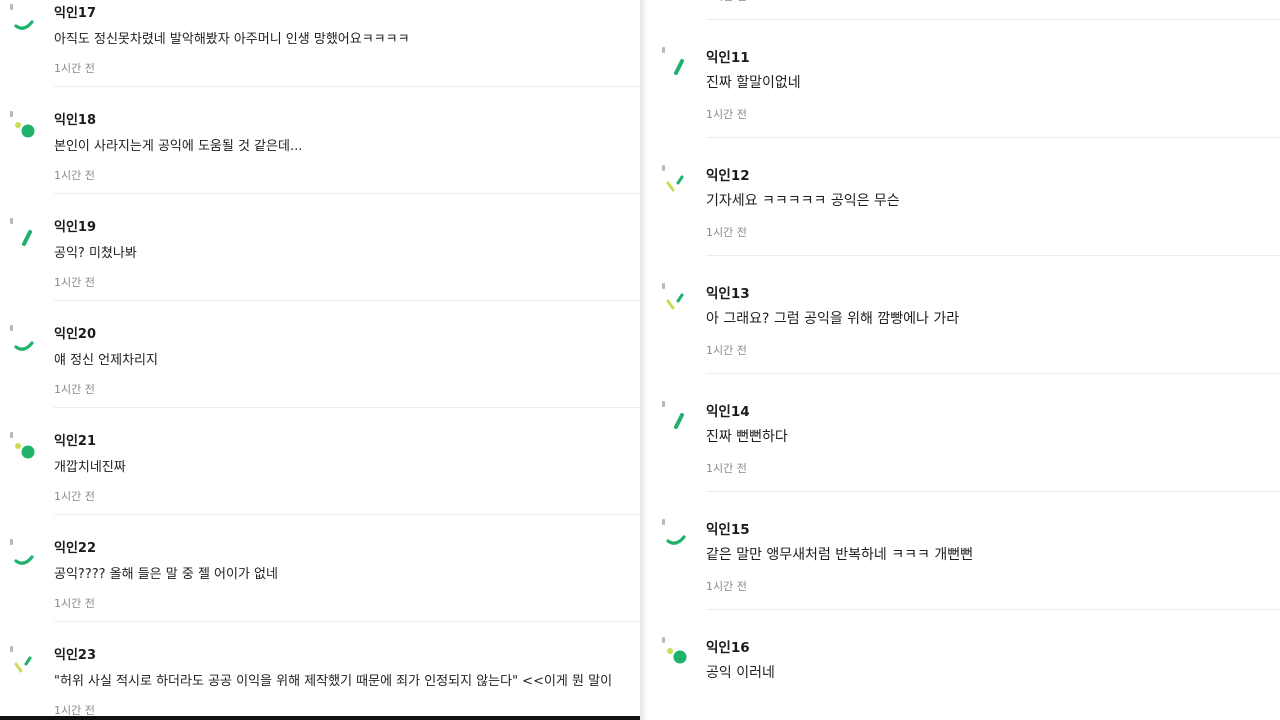 This screenshot has height=720, width=1280. Describe the element at coordinates (166, 574) in the screenshot. I see `comment-text: 공익???? 올해 들은 말 중 젤 어이가 없네` at that location.